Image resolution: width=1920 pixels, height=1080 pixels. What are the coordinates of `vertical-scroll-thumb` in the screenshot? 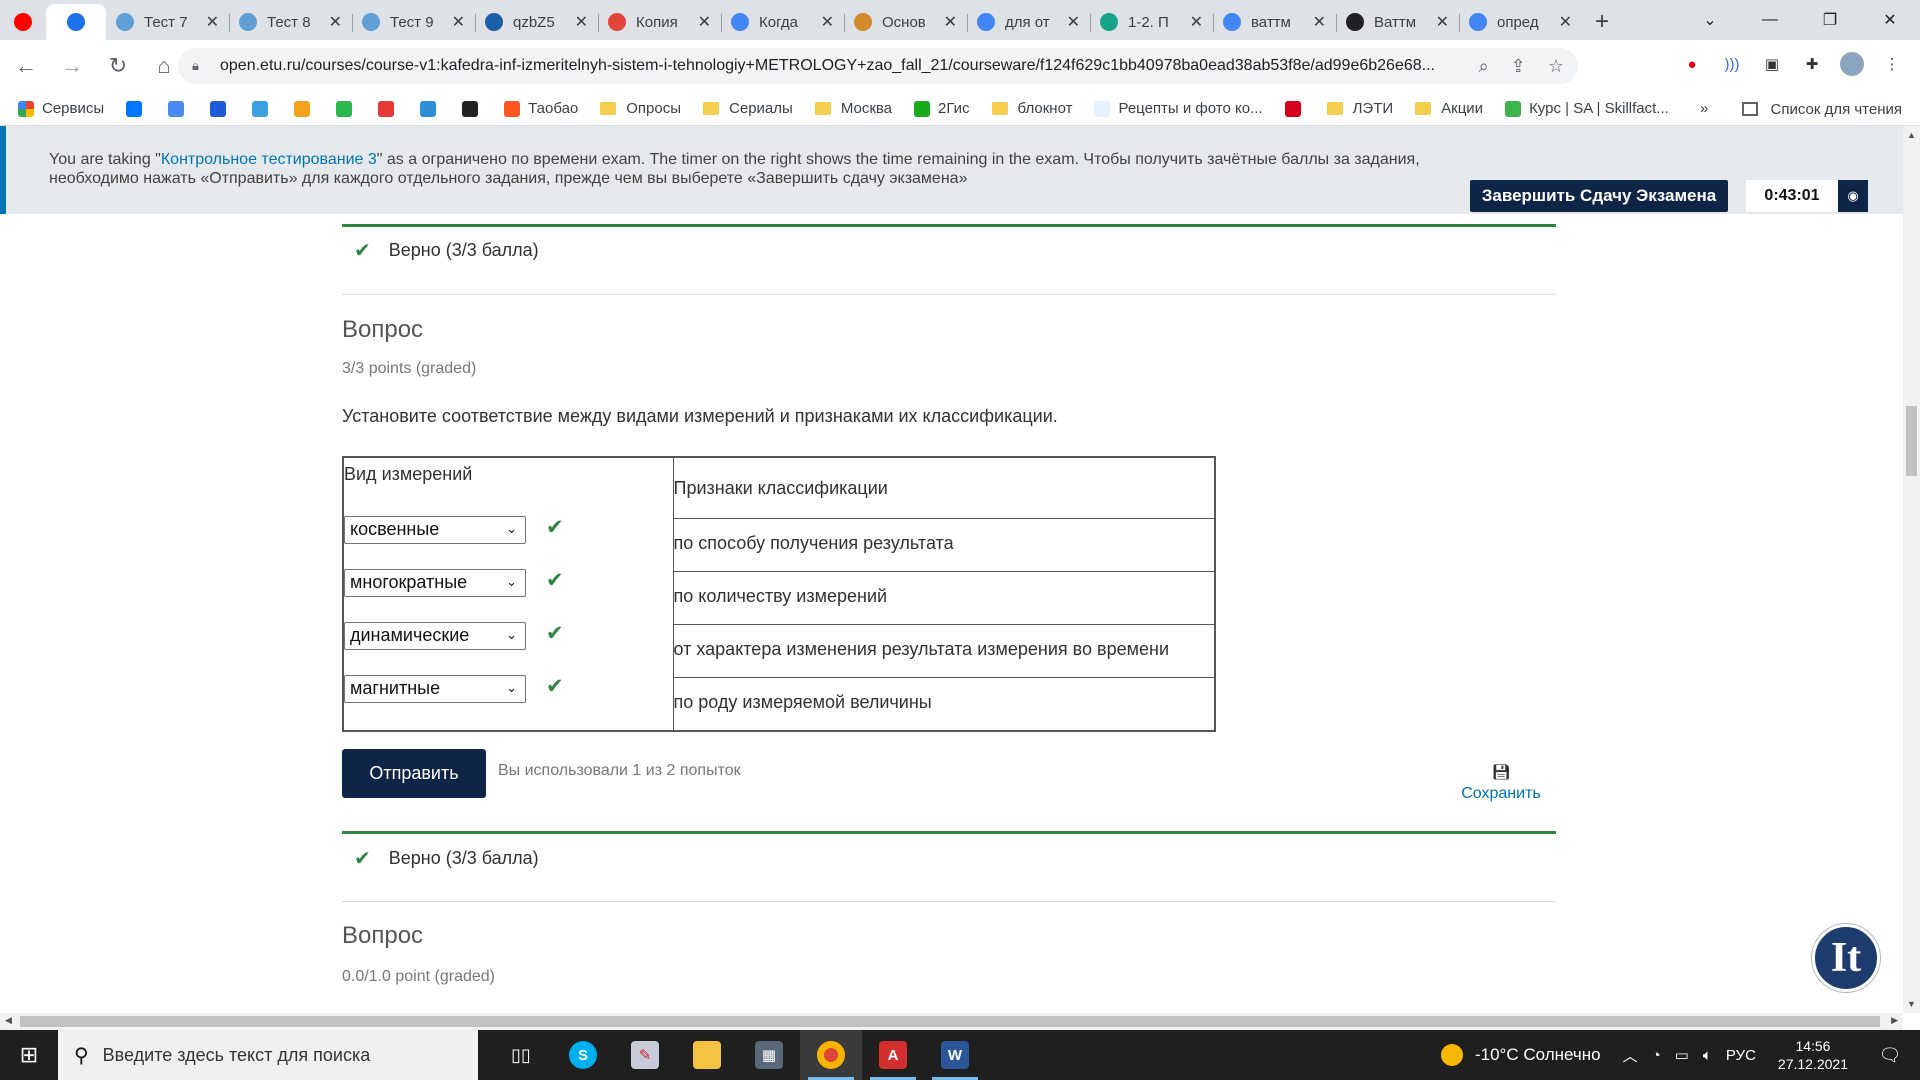 It's located at (1911, 441).